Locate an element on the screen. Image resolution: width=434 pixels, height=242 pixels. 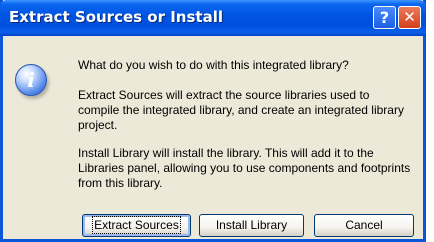
cancel-button: Cancel is located at coordinates (364, 225).